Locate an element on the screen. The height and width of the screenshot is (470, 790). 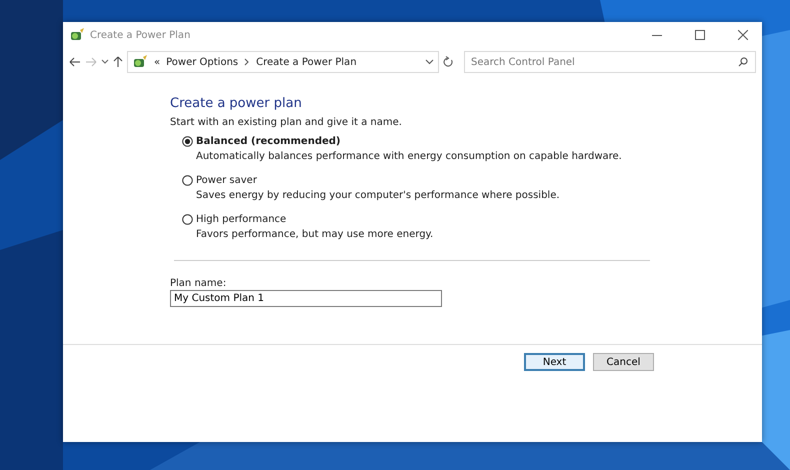
window-title: Create a Power Plan is located at coordinates (141, 35).